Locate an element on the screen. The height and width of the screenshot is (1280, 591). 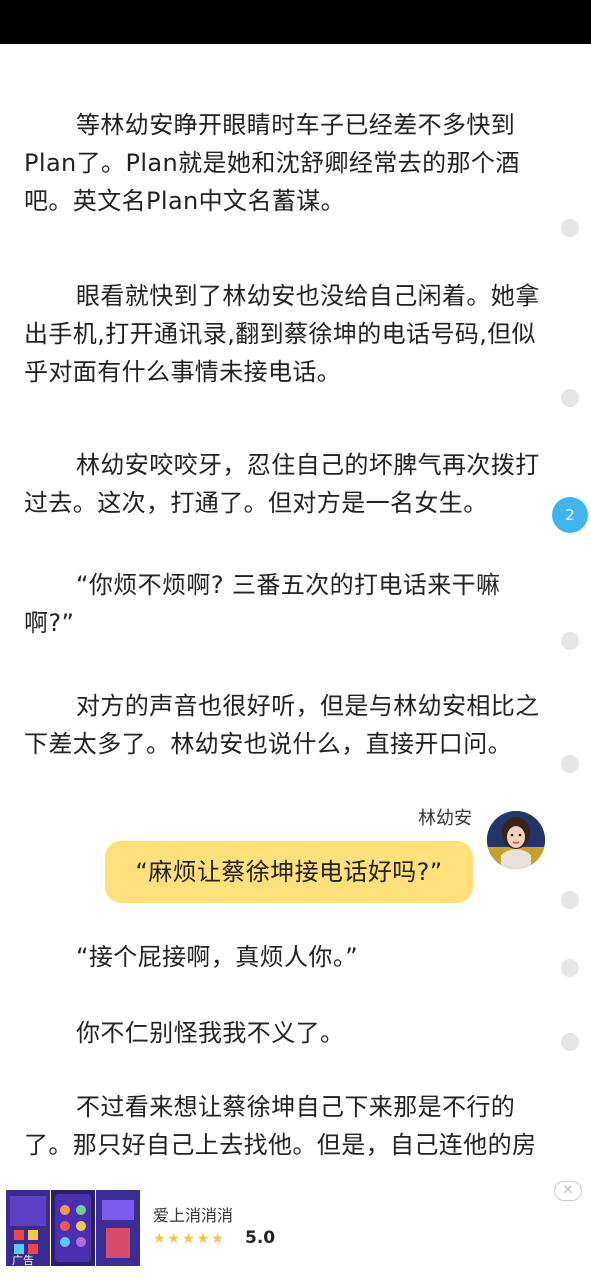
ad-label: 广告 is located at coordinates (23, 1260).